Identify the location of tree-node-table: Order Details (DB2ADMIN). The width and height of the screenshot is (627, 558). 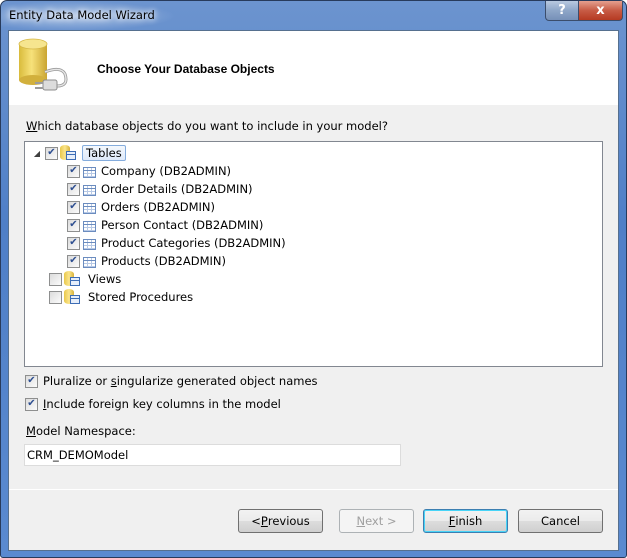
(161, 189).